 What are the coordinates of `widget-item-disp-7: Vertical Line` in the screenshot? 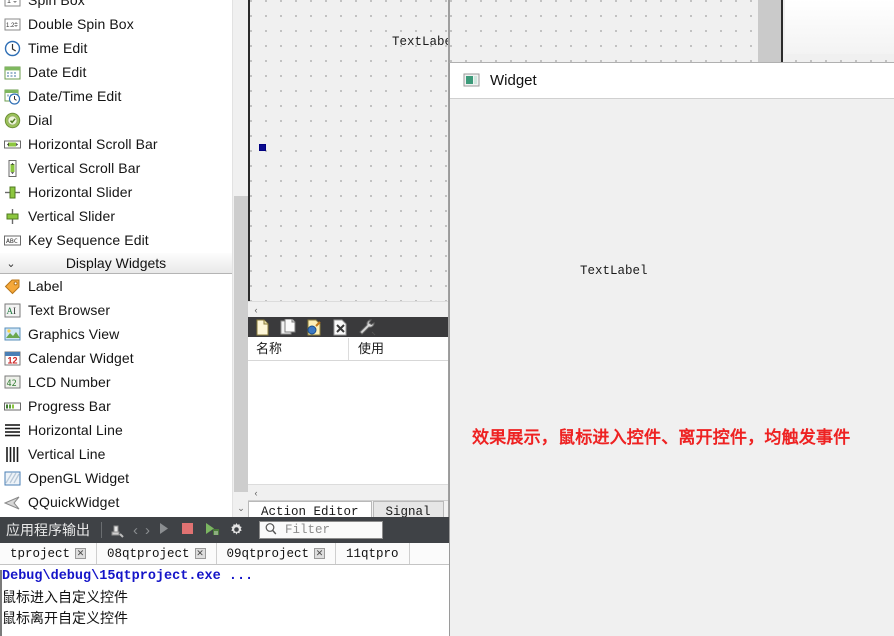 It's located at (116, 454).